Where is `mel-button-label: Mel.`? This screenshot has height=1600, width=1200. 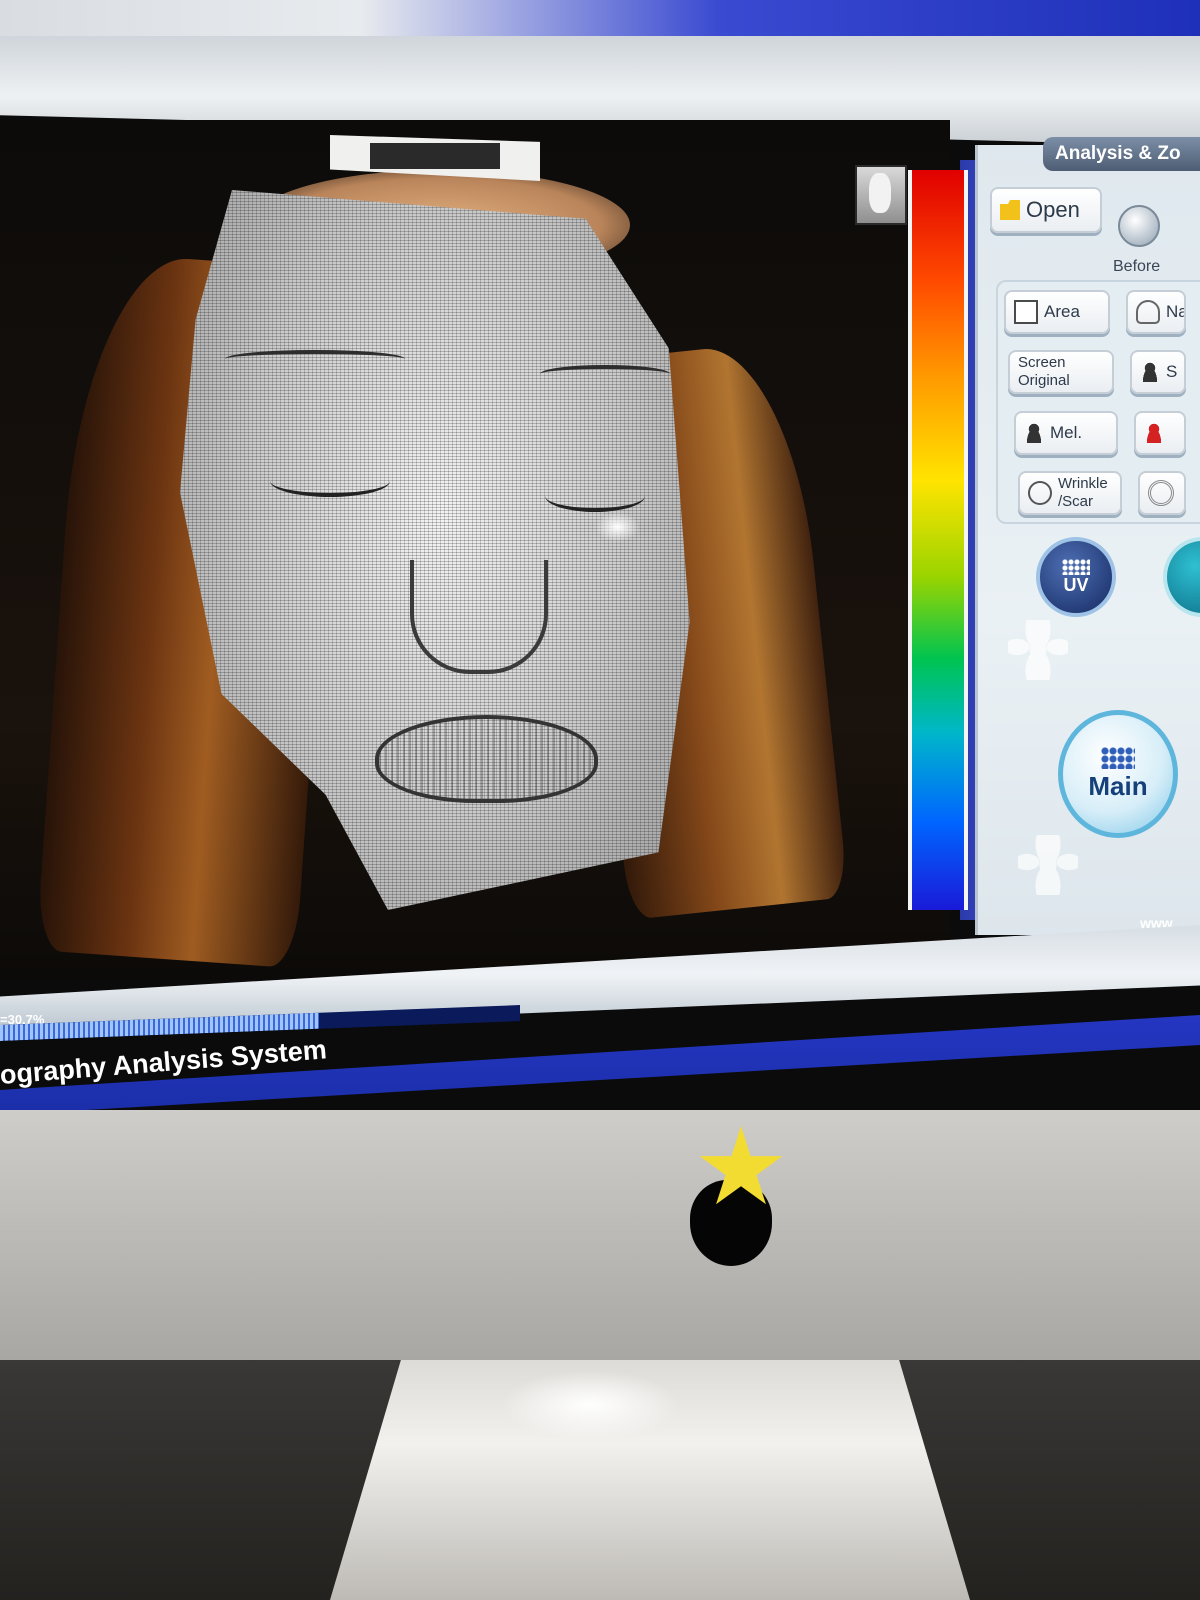
mel-button-label: Mel. is located at coordinates (1066, 432).